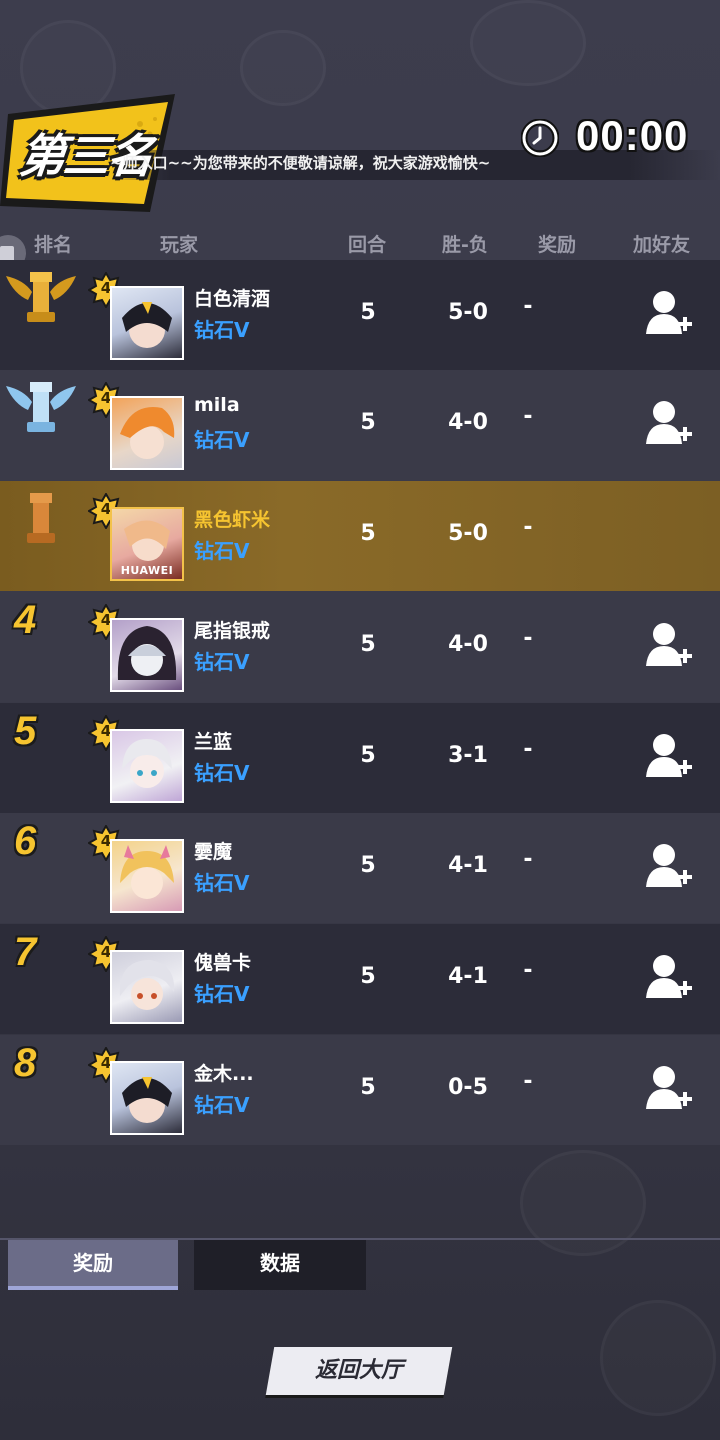  Describe the element at coordinates (557, 245) in the screenshot. I see `column-header-reward: 奖励` at that location.